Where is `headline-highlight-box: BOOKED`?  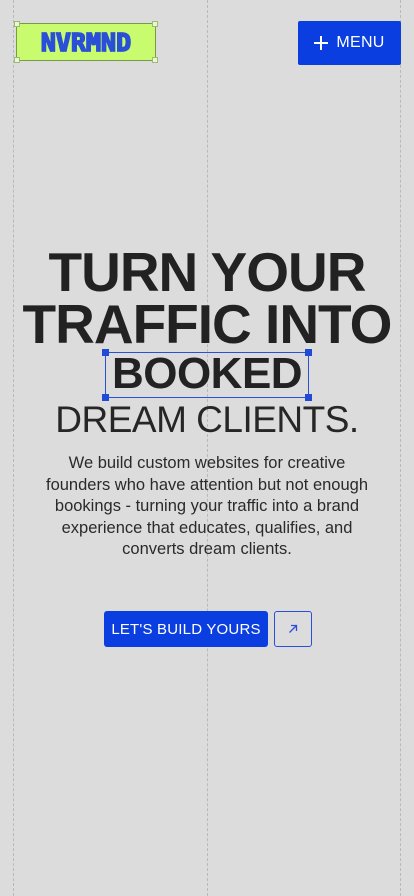 headline-highlight-box: BOOKED is located at coordinates (207, 375).